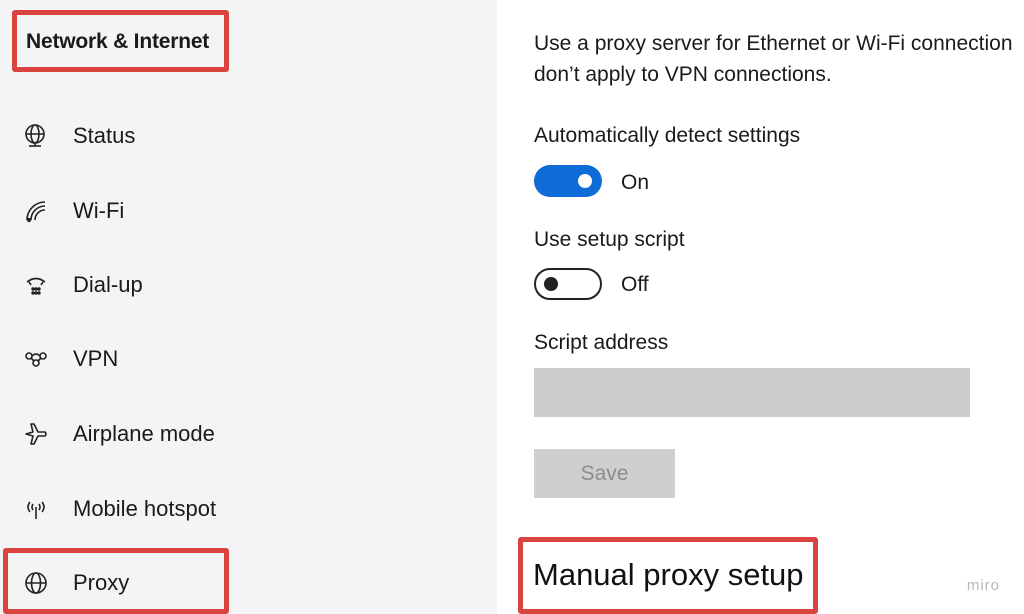 This screenshot has width=1024, height=614. What do you see at coordinates (144, 433) in the screenshot?
I see `sidebar-item-label: Airplane mode` at bounding box center [144, 433].